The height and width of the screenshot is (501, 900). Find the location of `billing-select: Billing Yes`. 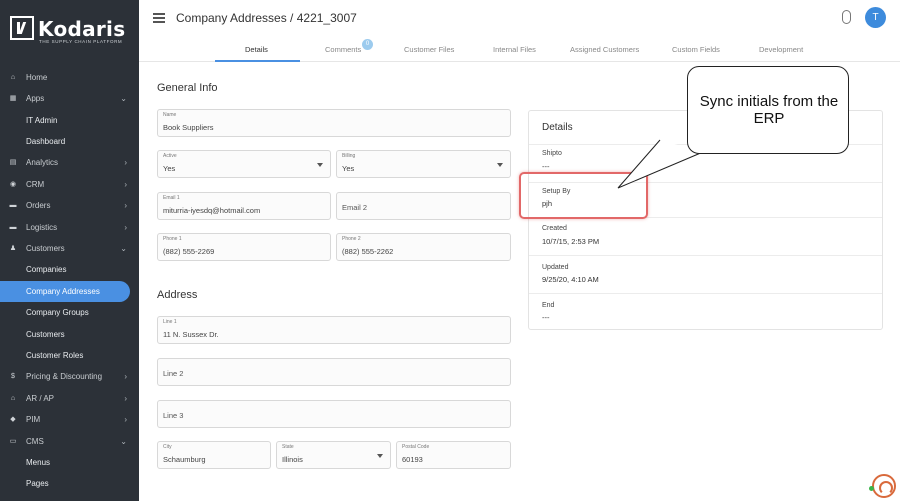

billing-select: Billing Yes is located at coordinates (423, 164).